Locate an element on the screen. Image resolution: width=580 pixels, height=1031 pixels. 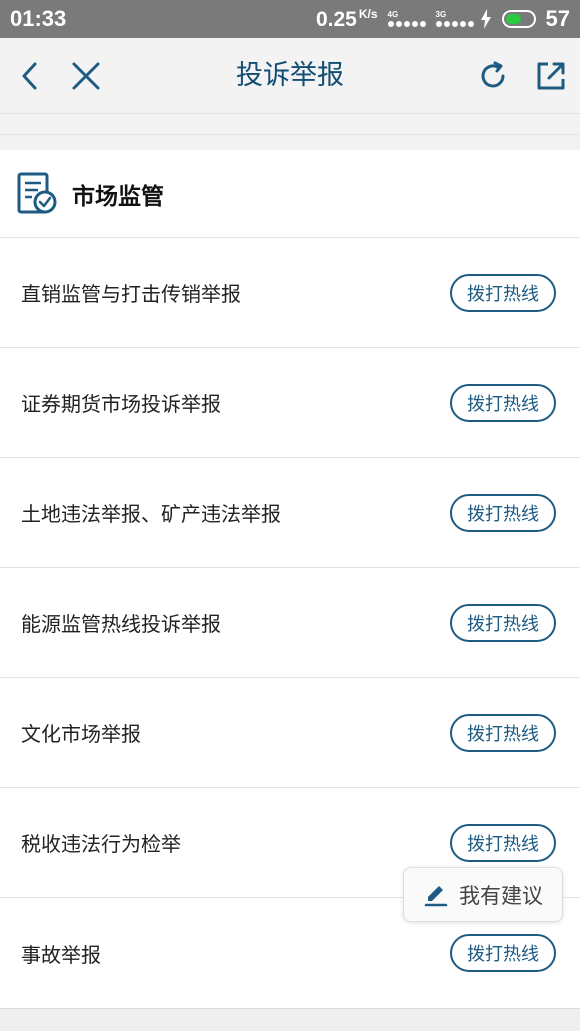
signal-4g-icon: 4G is located at coordinates (406, 18).